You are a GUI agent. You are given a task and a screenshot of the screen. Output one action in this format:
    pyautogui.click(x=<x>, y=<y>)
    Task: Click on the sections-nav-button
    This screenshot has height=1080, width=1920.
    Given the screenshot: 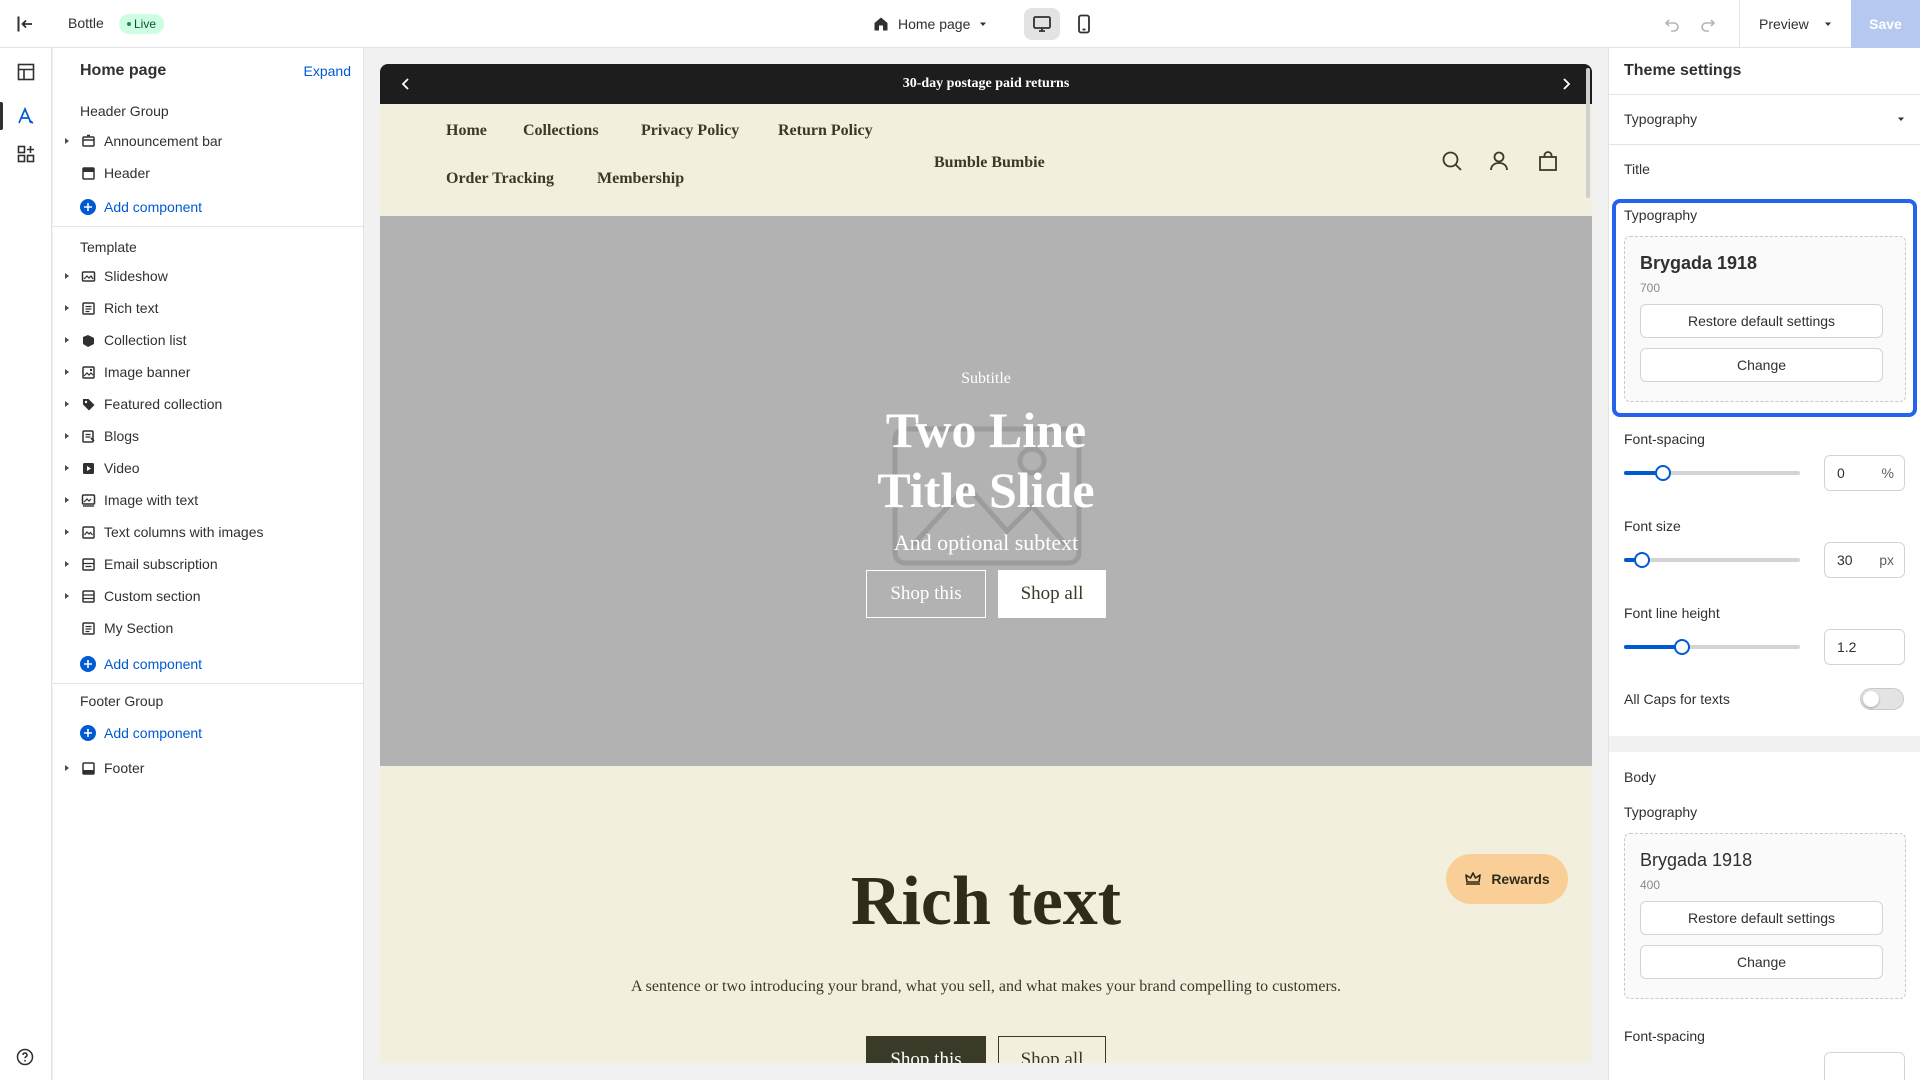 What is the action you would take?
    pyautogui.click(x=26, y=72)
    